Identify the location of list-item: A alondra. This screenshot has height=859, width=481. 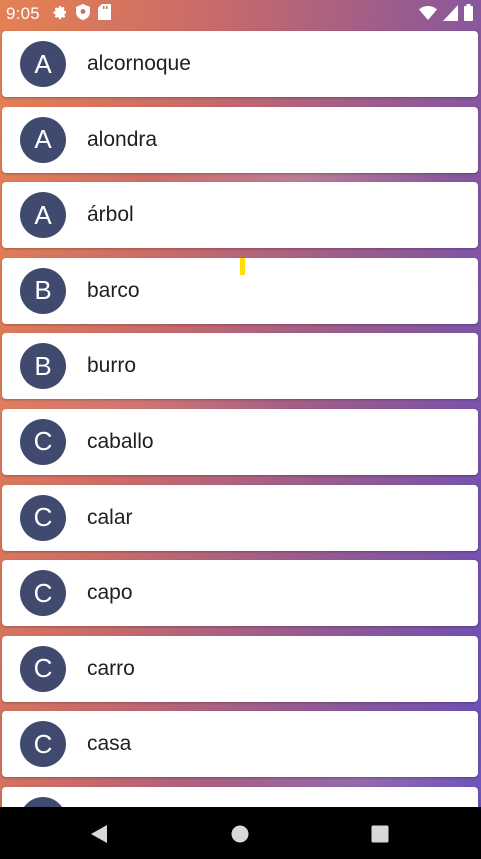
(240, 139).